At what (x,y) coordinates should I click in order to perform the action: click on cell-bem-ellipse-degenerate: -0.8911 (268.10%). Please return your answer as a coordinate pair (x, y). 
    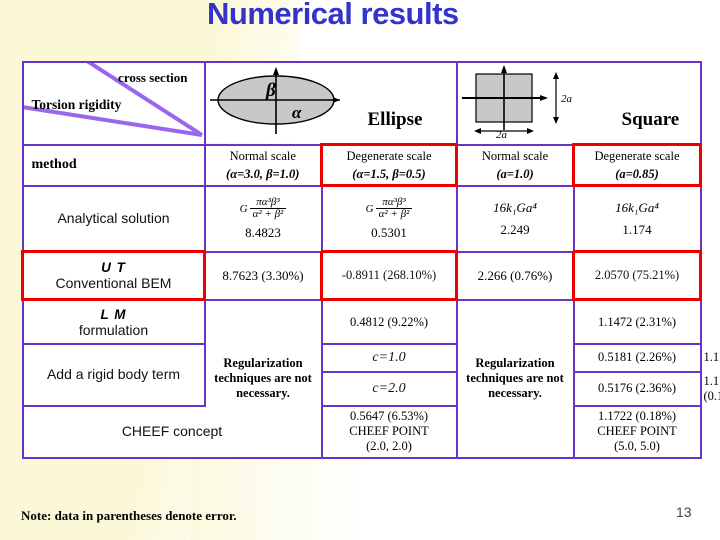
    Looking at the image, I should click on (389, 276).